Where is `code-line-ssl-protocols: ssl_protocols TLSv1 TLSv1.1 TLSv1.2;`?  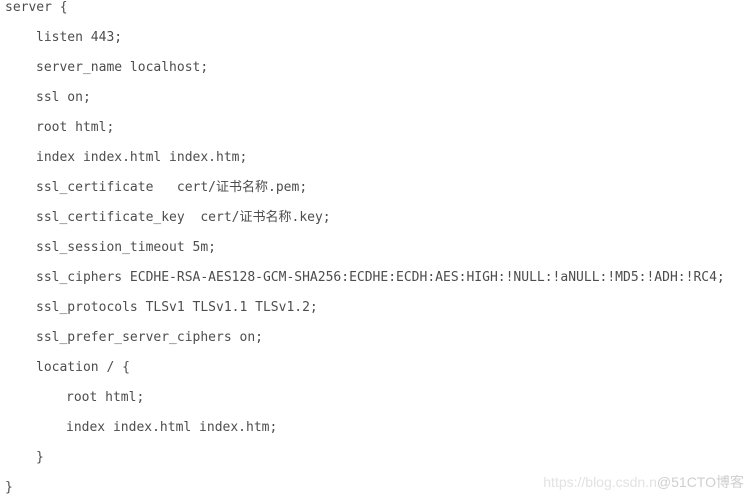 code-line-ssl-protocols: ssl_protocols TLSv1 TLSv1.1 TLSv1.2; is located at coordinates (177, 307).